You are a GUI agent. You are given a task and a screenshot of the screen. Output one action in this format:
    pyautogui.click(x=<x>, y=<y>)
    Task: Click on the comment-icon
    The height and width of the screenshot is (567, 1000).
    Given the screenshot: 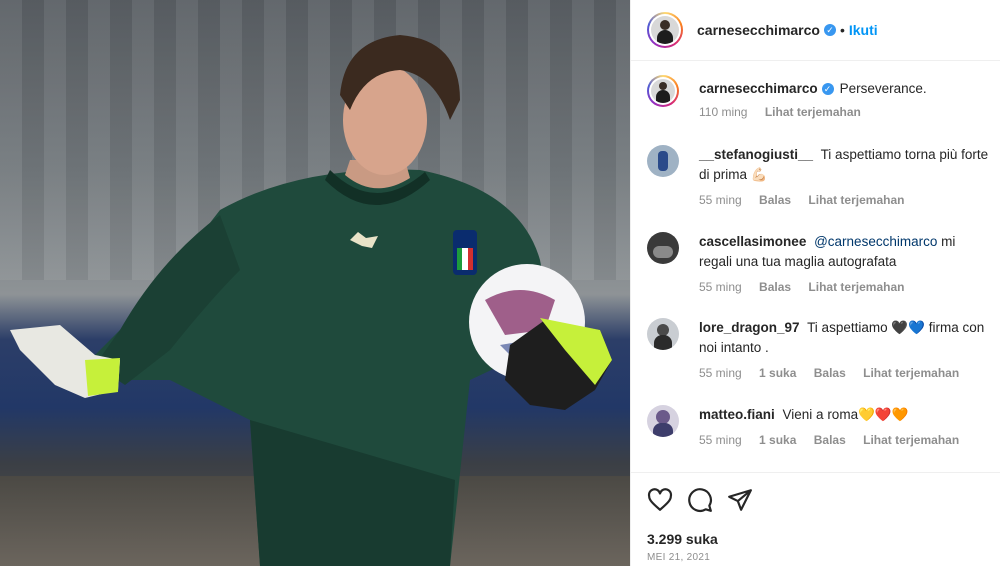 What is the action you would take?
    pyautogui.click(x=700, y=500)
    